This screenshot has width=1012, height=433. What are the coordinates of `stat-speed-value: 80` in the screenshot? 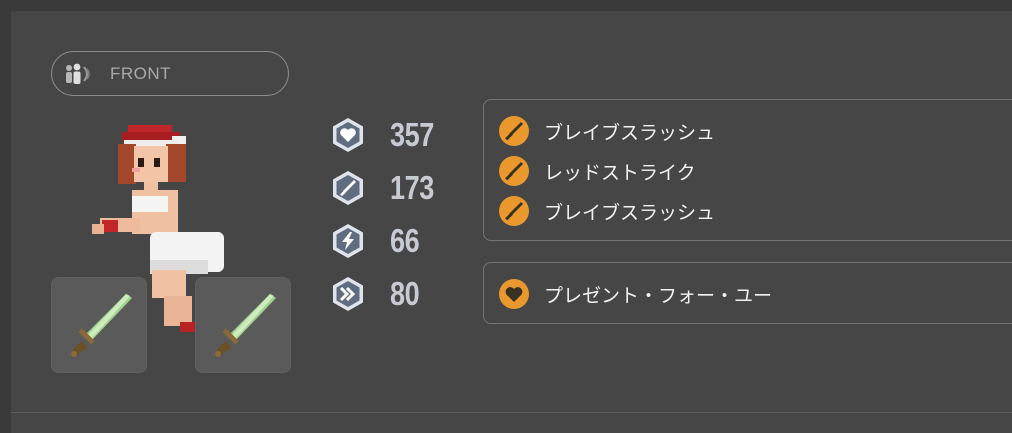 It's located at (405, 293).